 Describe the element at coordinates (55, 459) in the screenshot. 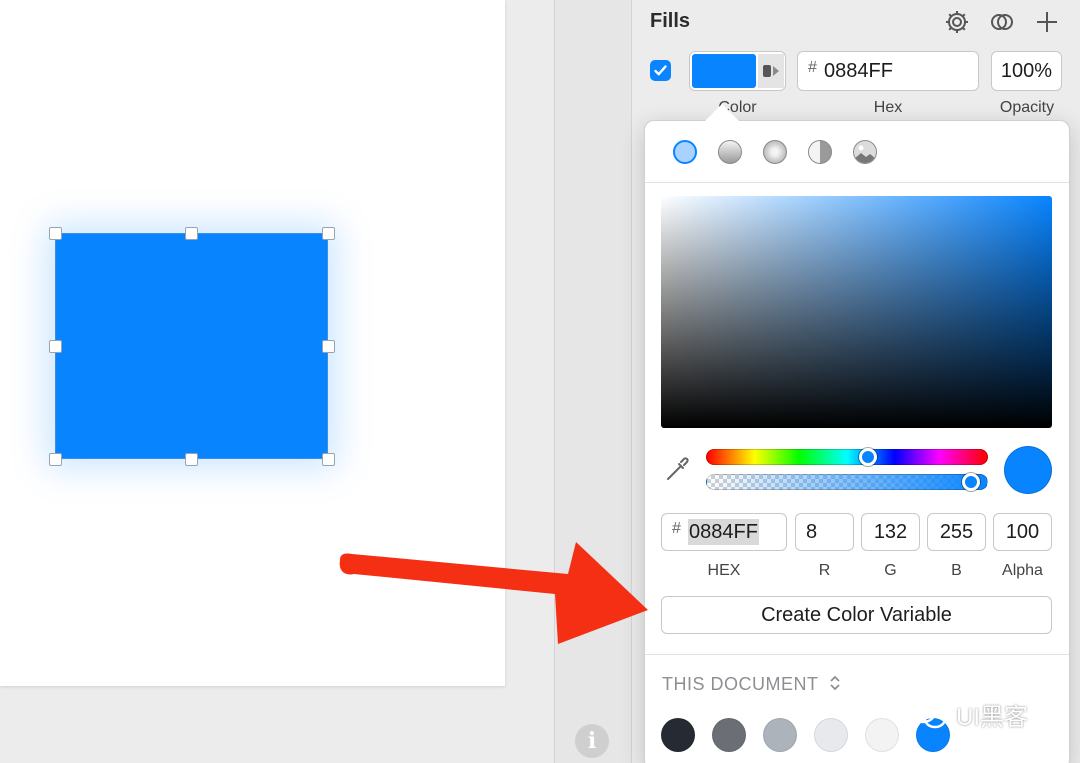

I see `resize-handle-bottom-left` at that location.